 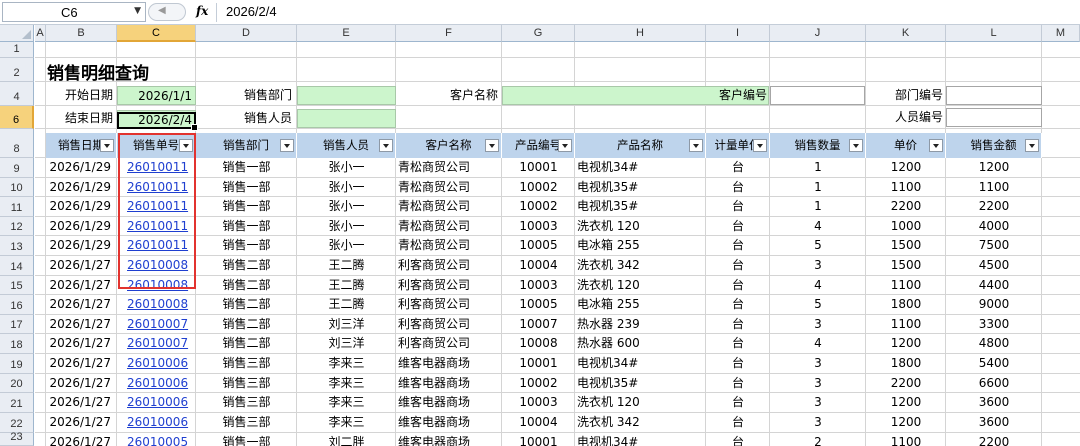 I want to click on table-cell: 1800, so click(x=906, y=304).